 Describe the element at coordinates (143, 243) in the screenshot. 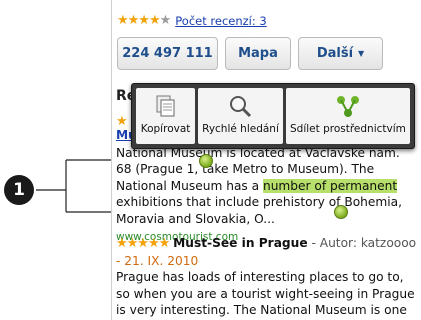

I see `review-stars: ★★★★★` at that location.